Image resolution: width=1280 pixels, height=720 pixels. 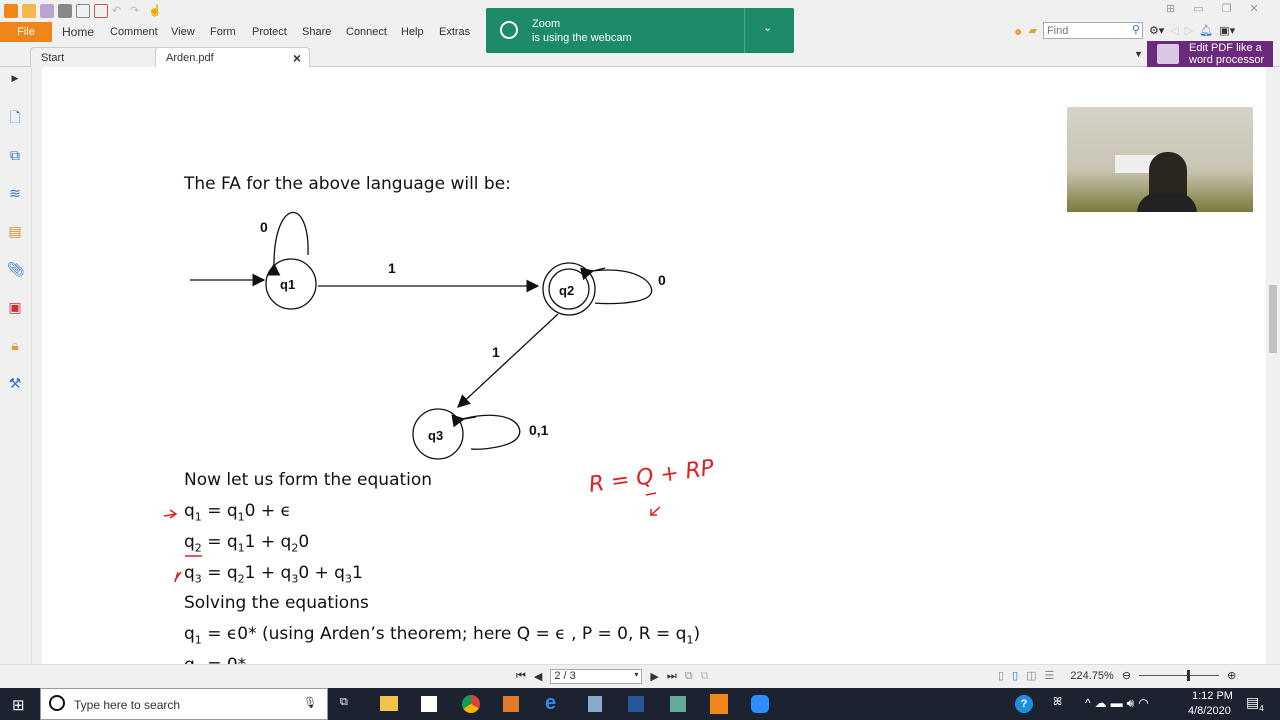 What do you see at coordinates (101, 11) in the screenshot?
I see `new-icon` at bounding box center [101, 11].